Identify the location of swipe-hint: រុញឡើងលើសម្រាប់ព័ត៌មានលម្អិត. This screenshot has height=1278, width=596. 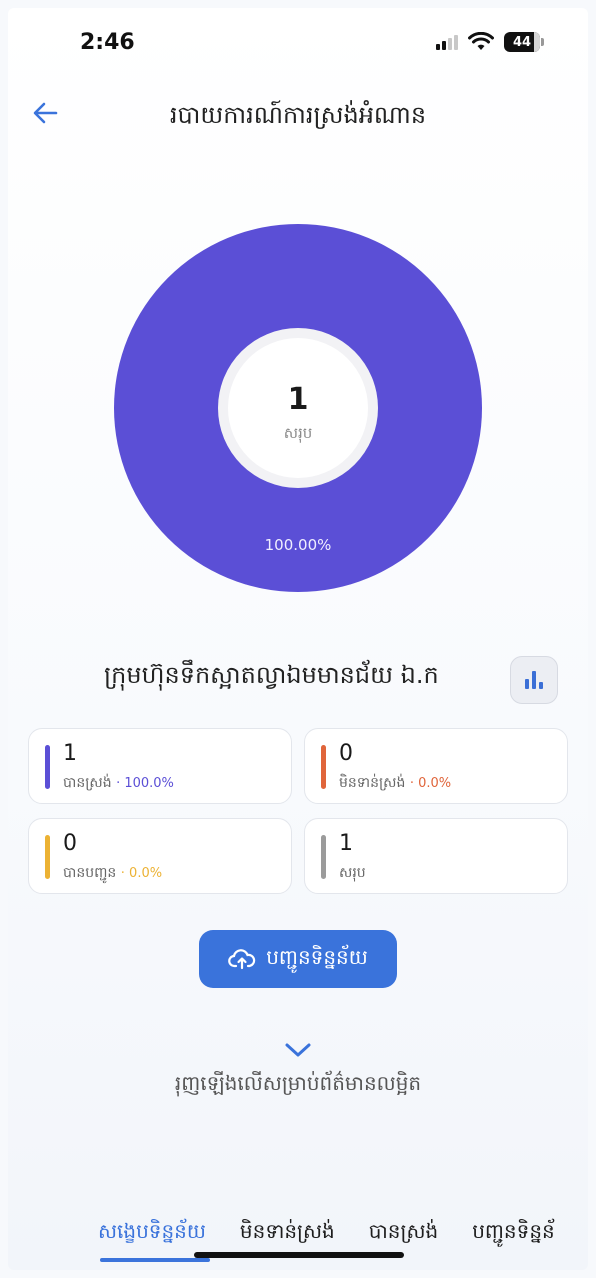
(298, 1083).